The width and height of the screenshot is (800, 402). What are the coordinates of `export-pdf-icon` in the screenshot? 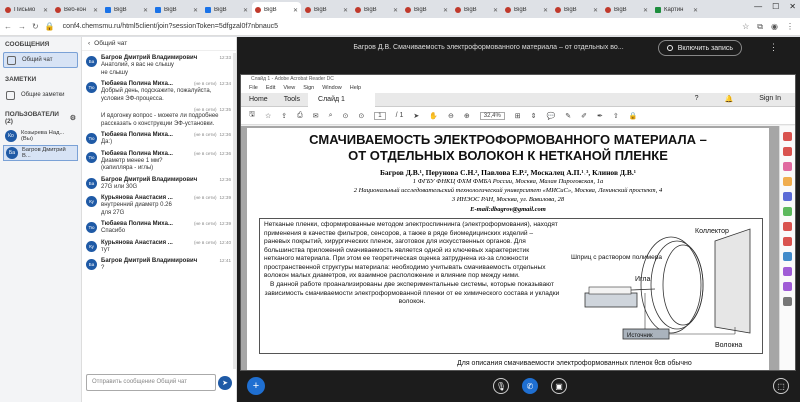 It's located at (787, 136).